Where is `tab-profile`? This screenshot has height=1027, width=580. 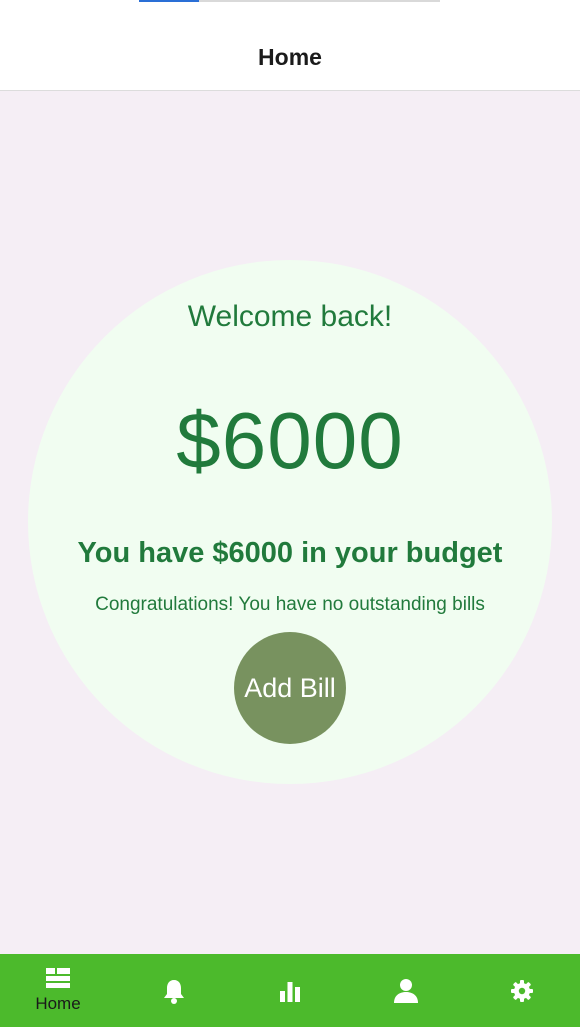 tab-profile is located at coordinates (406, 990).